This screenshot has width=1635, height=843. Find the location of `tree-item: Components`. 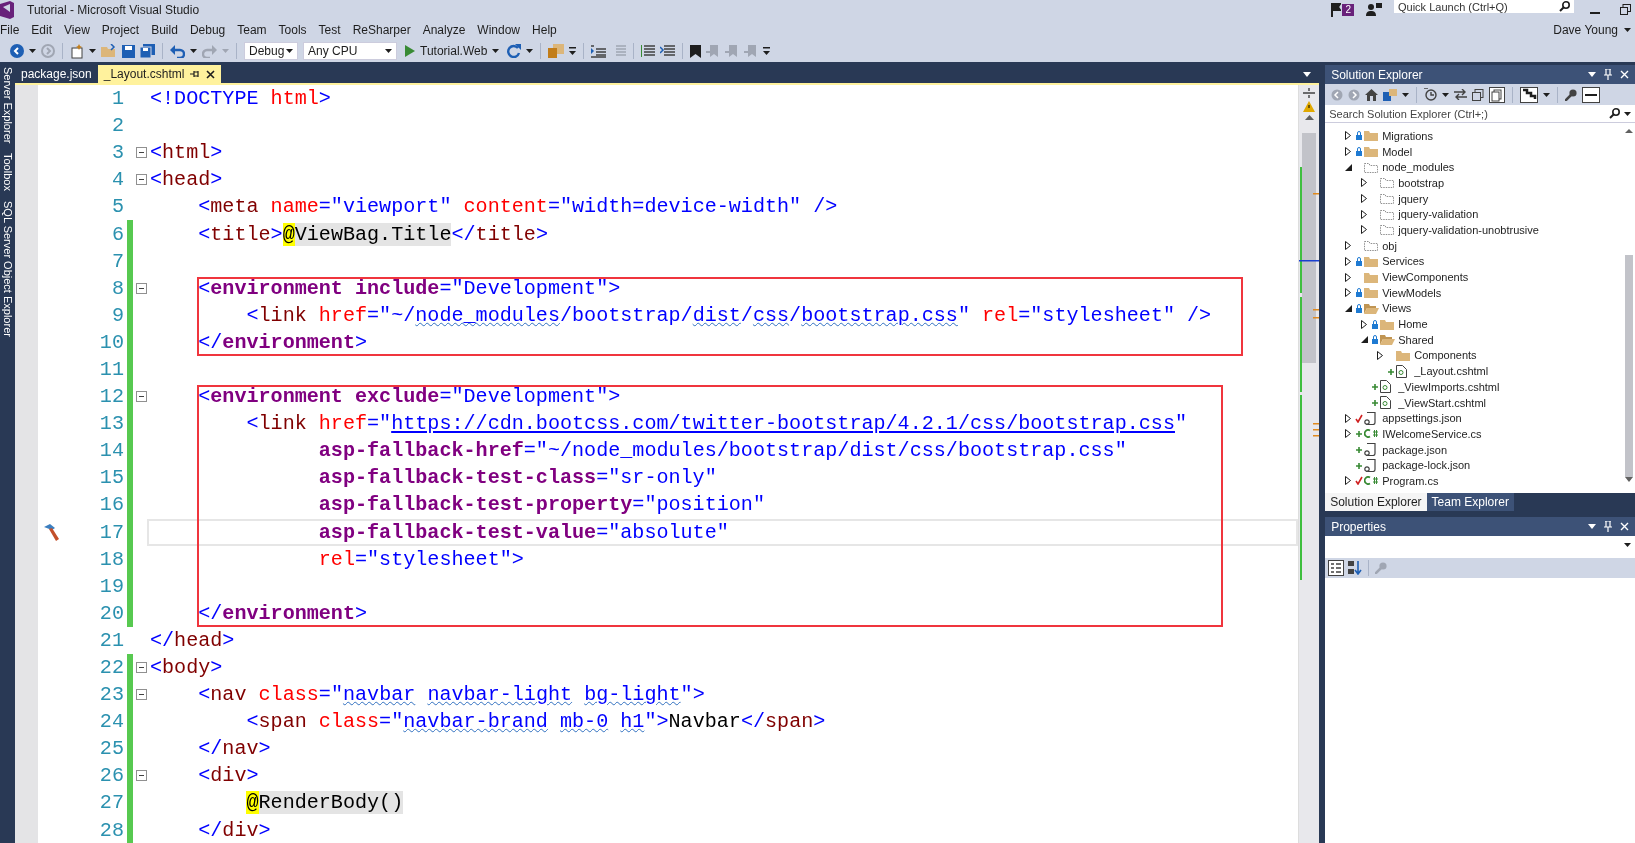

tree-item: Components is located at coordinates (1474, 355).